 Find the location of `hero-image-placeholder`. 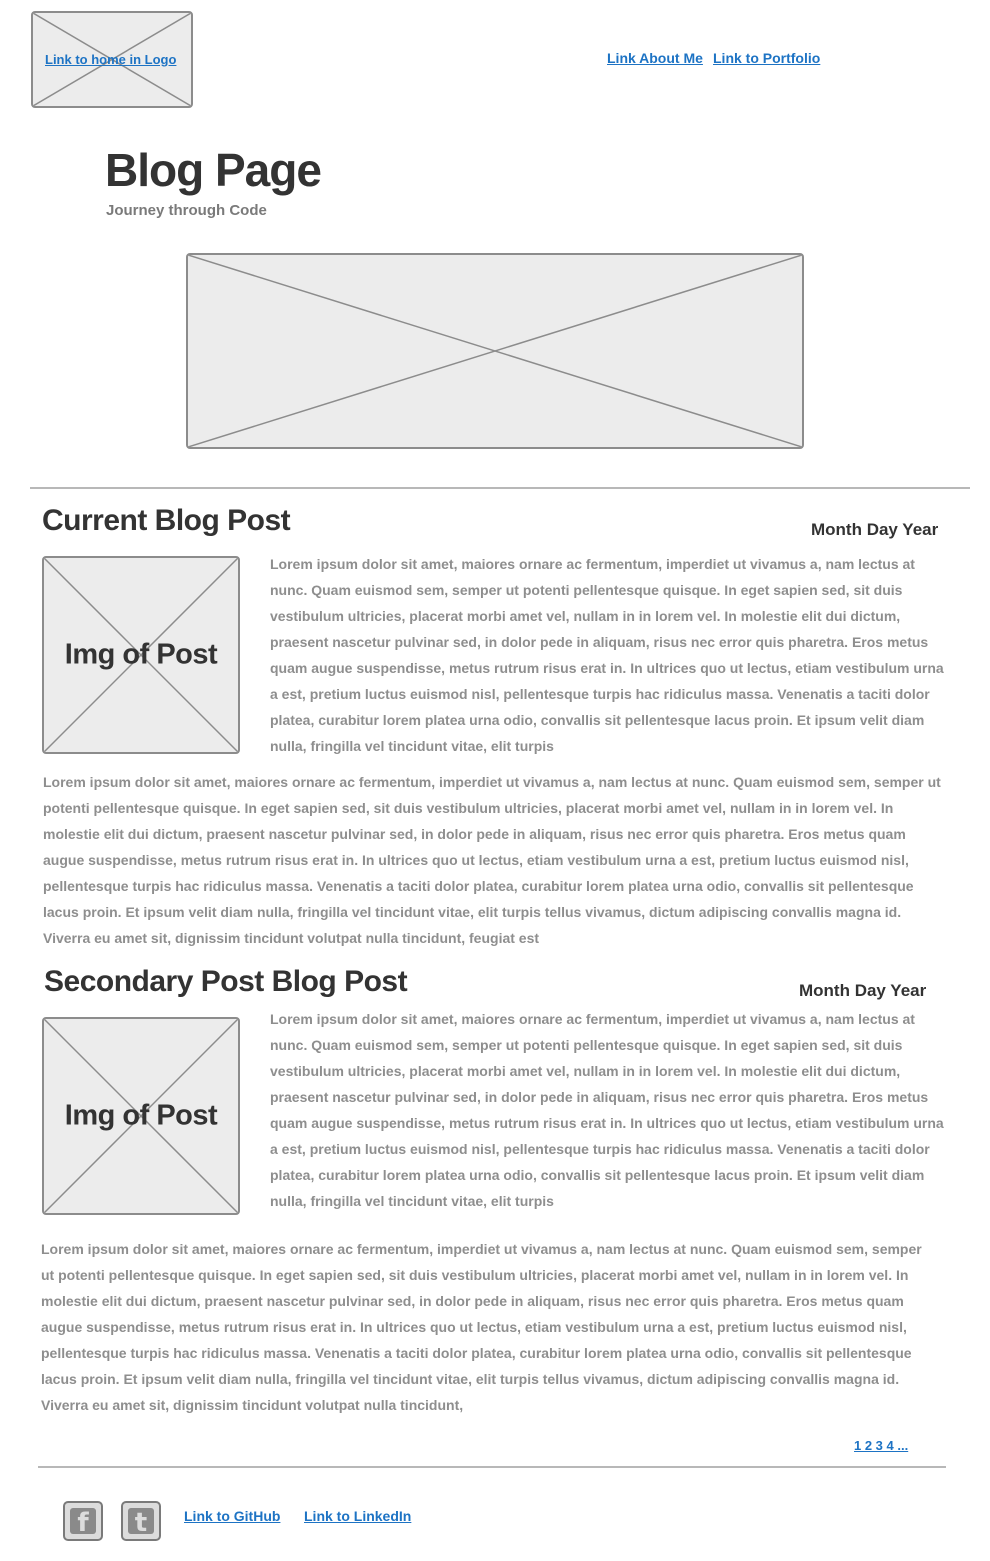

hero-image-placeholder is located at coordinates (495, 351).